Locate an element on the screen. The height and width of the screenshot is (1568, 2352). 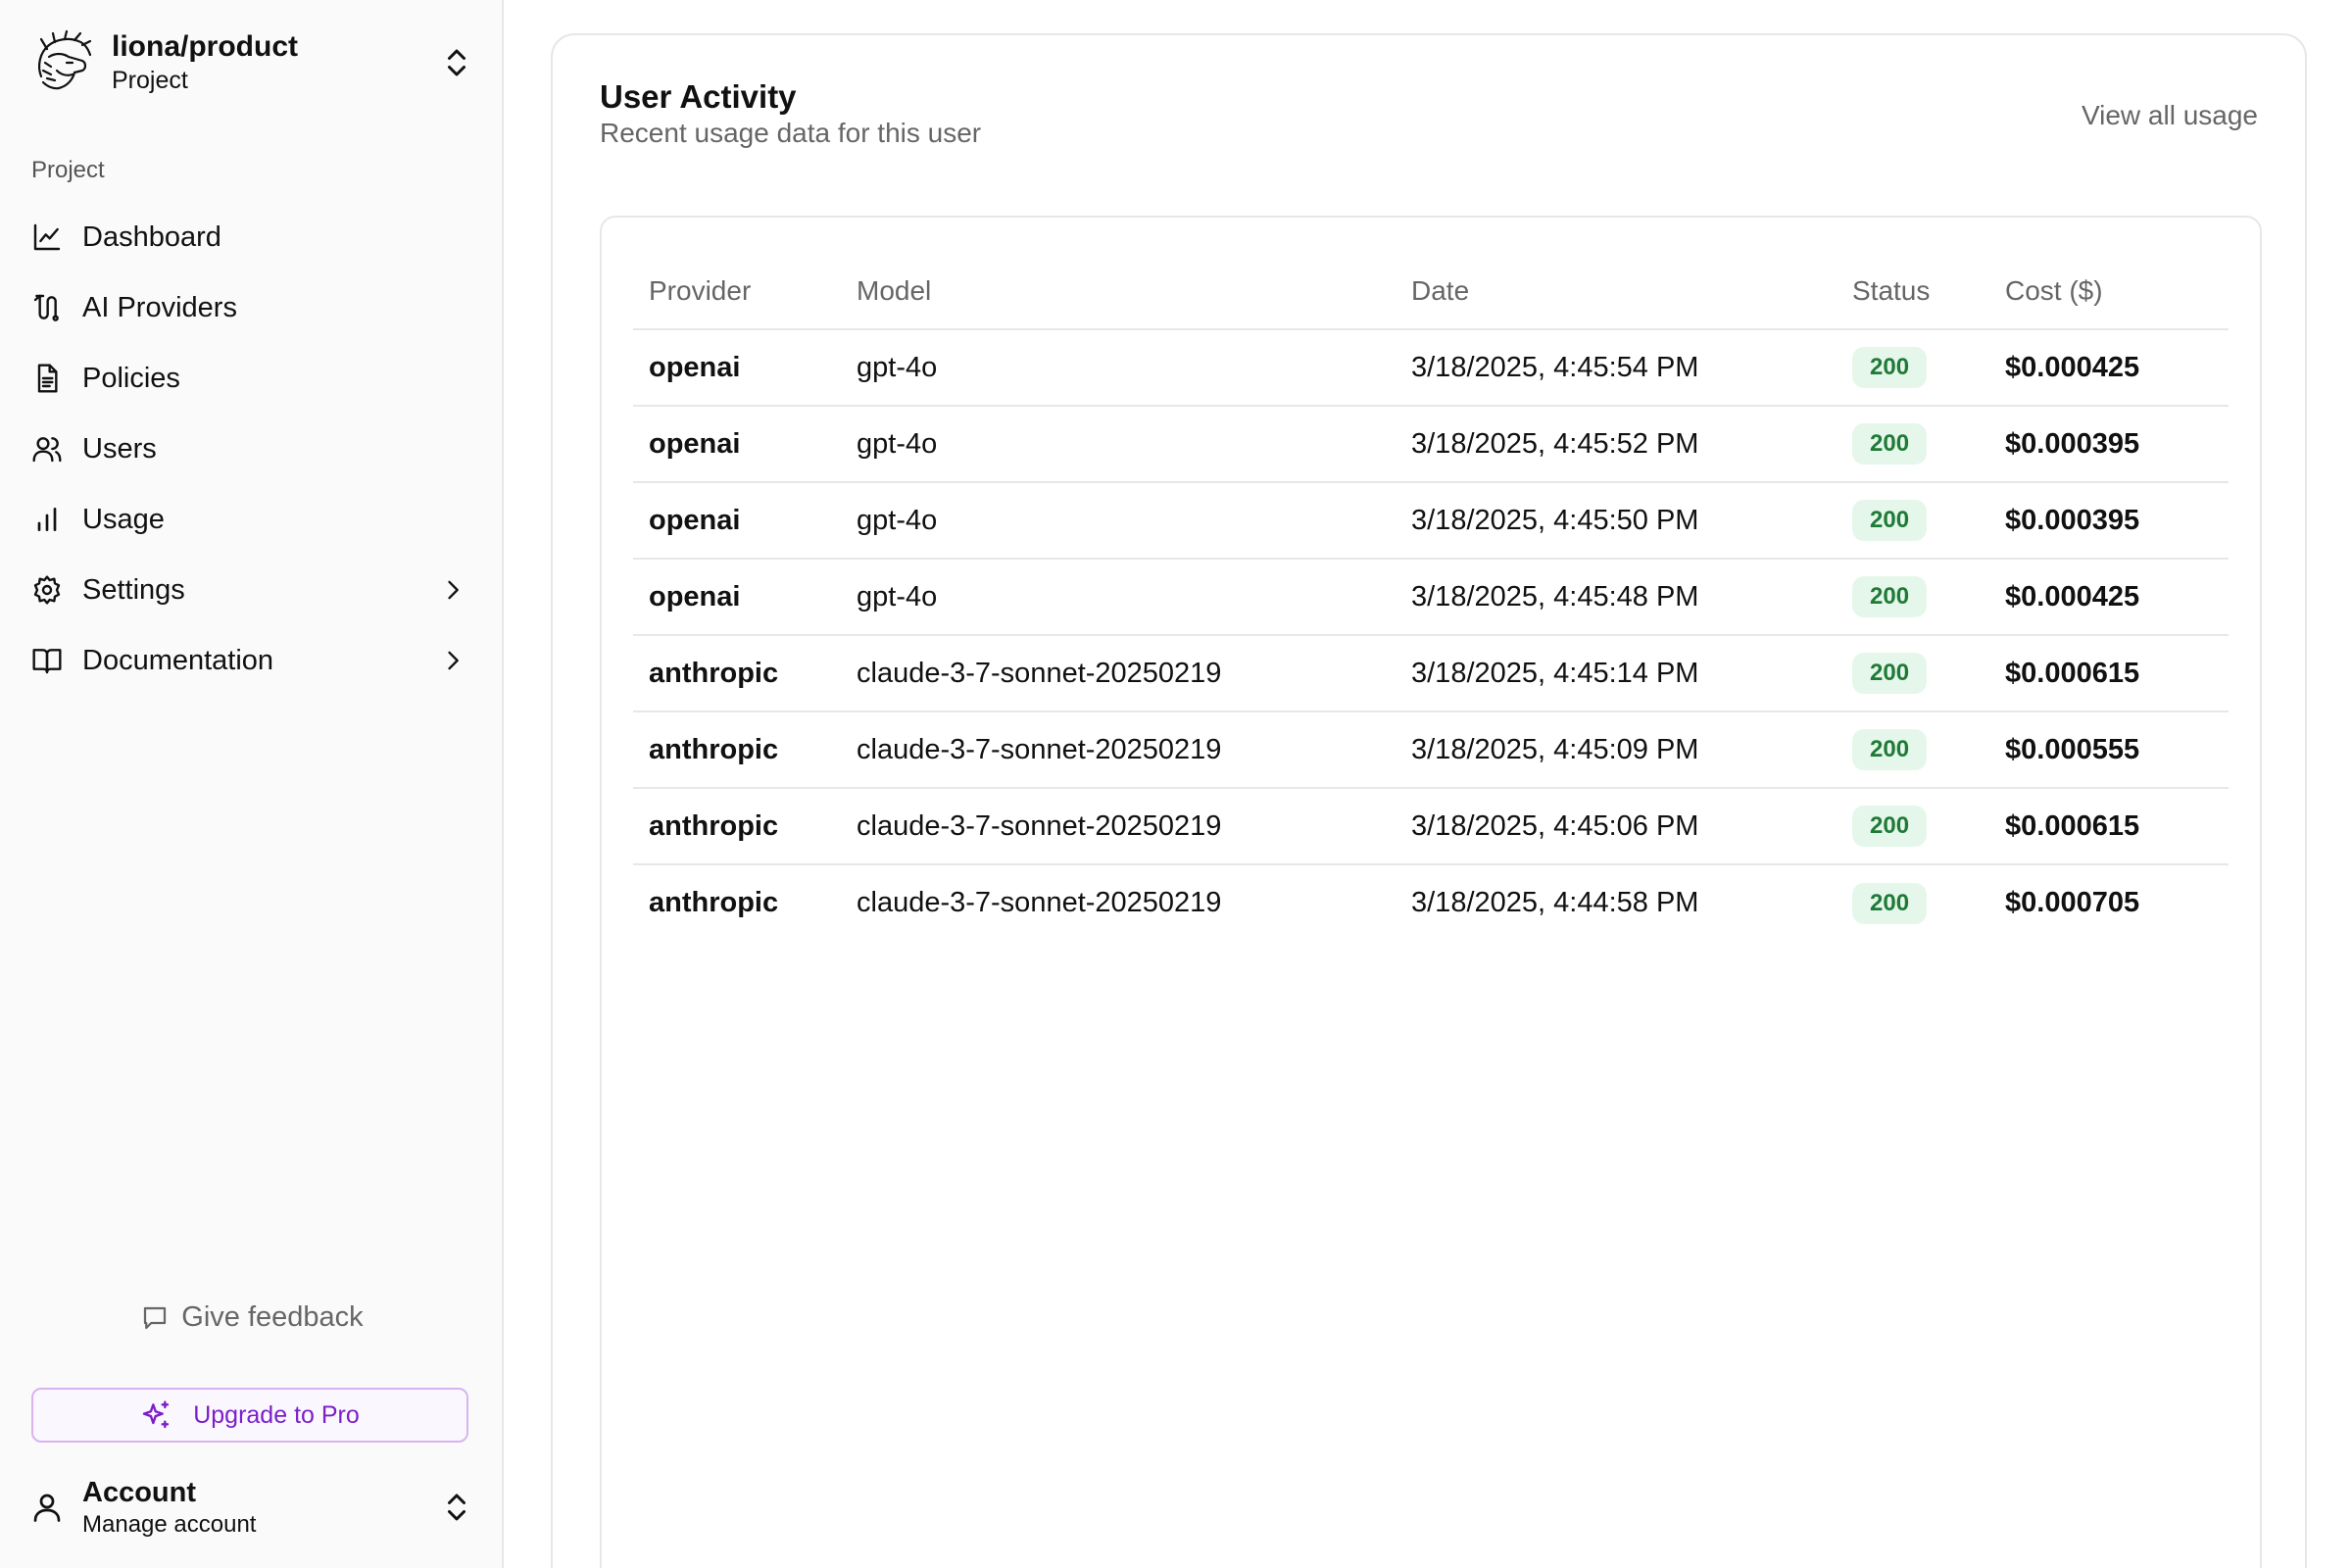
users-icon is located at coordinates (47, 450).